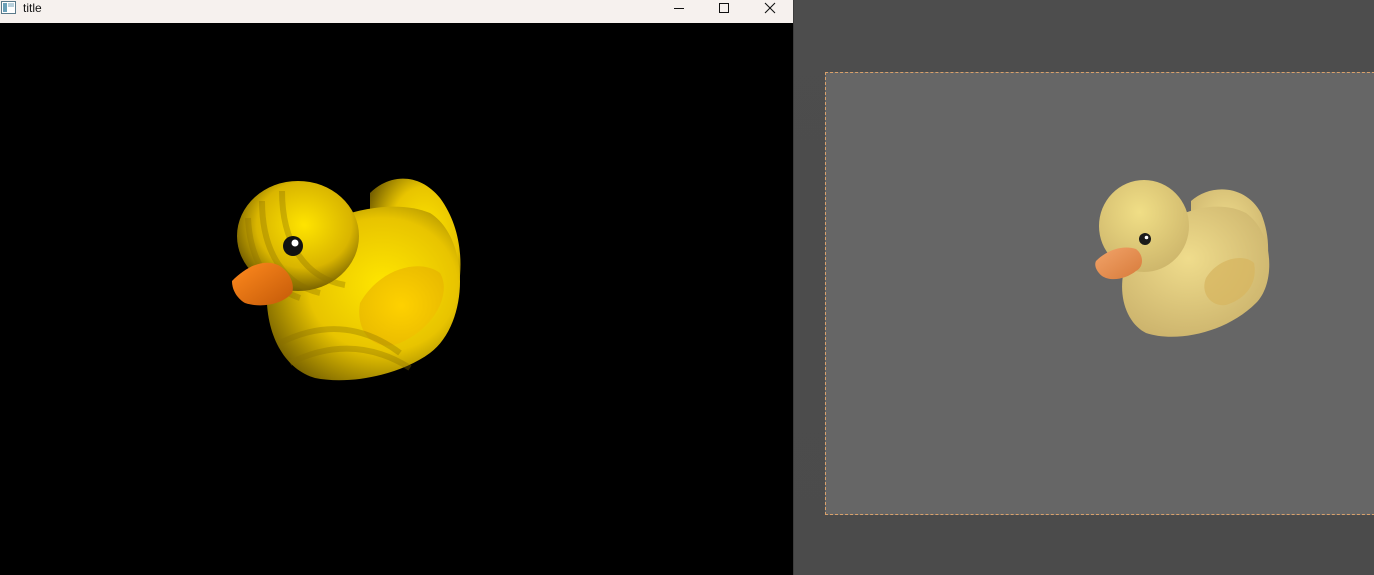  I want to click on close-button, so click(770, 8).